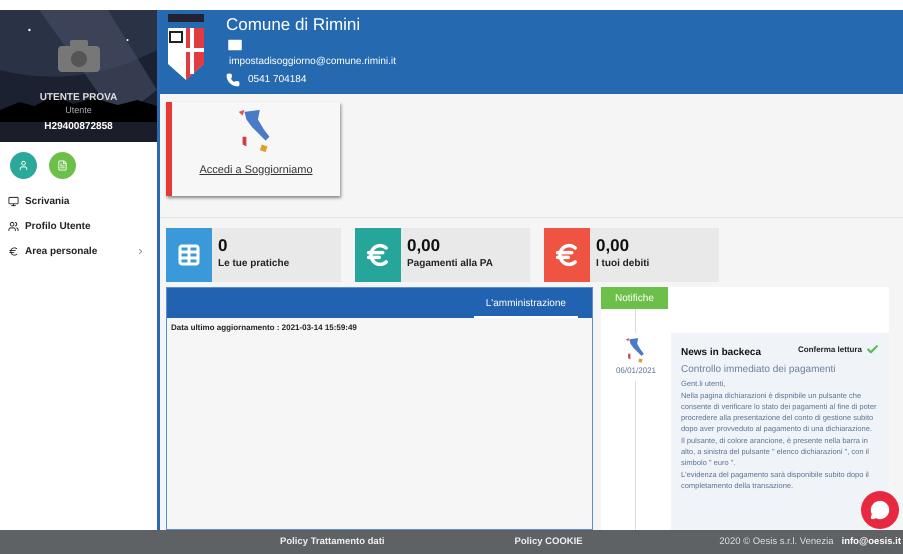 The height and width of the screenshot is (554, 903). I want to click on profile-button, so click(23, 165).